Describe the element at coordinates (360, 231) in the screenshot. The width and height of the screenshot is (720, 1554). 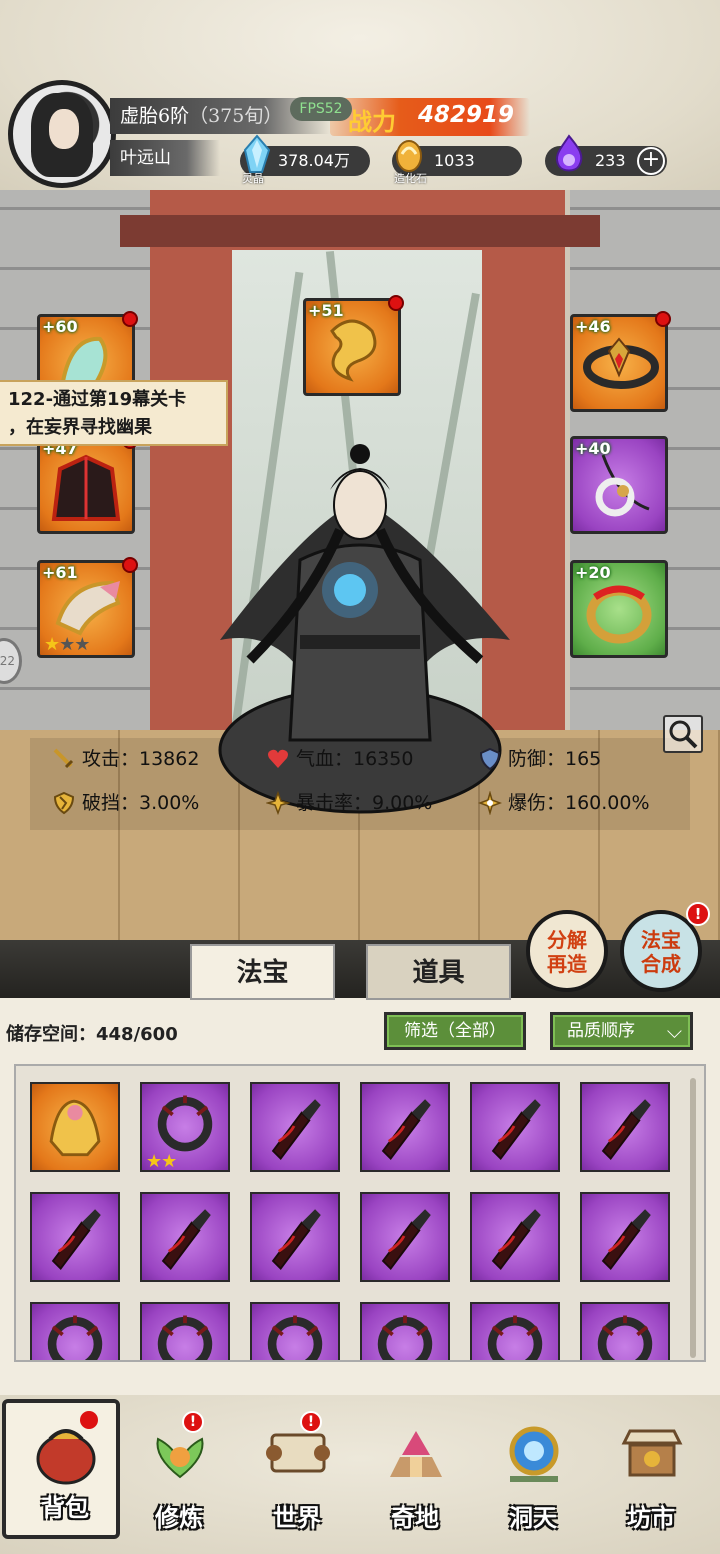
I see `door-beam` at that location.